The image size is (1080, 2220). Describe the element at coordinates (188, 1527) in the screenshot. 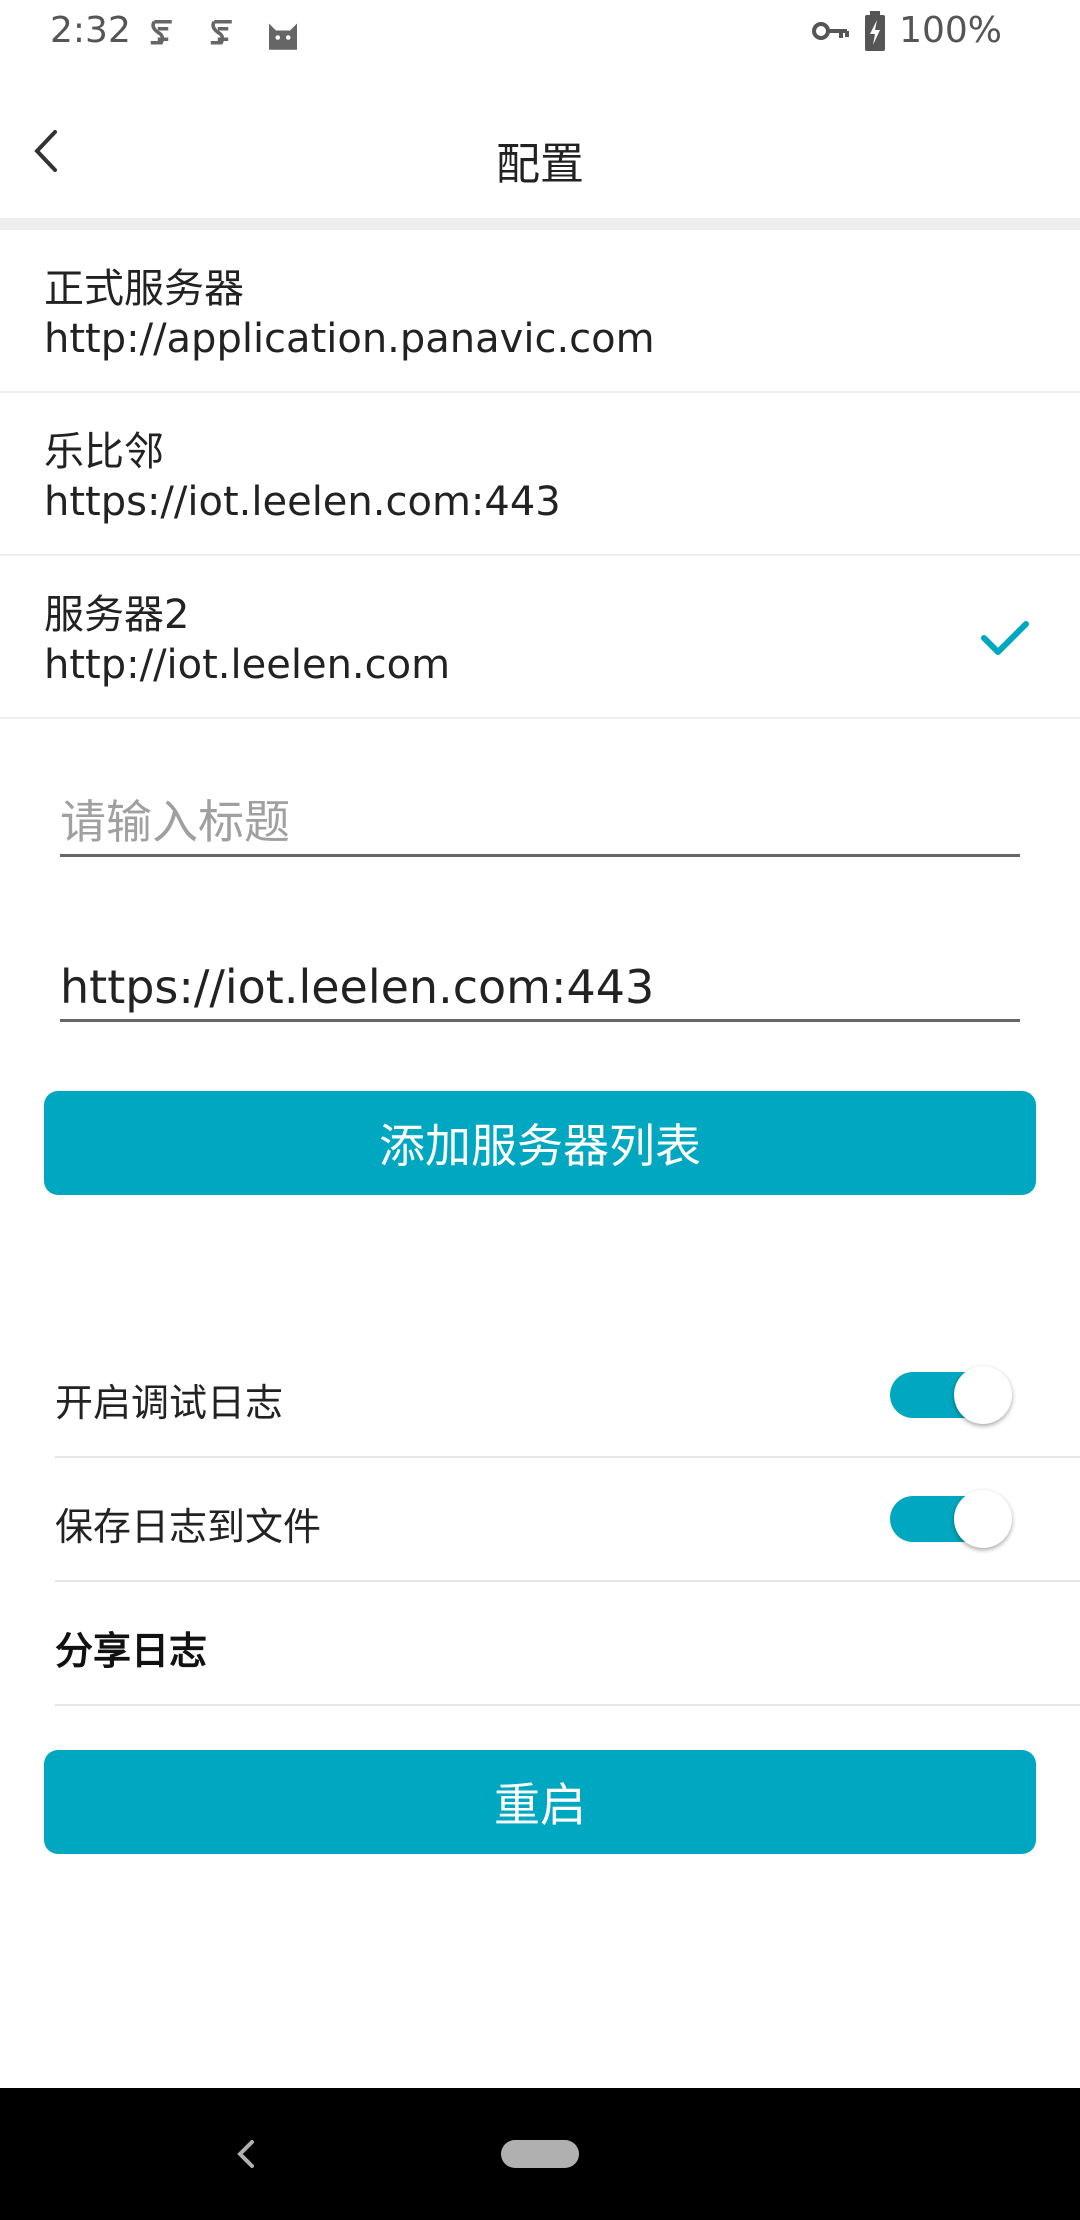

I see `save-log-label: 保存日志到文件` at that location.